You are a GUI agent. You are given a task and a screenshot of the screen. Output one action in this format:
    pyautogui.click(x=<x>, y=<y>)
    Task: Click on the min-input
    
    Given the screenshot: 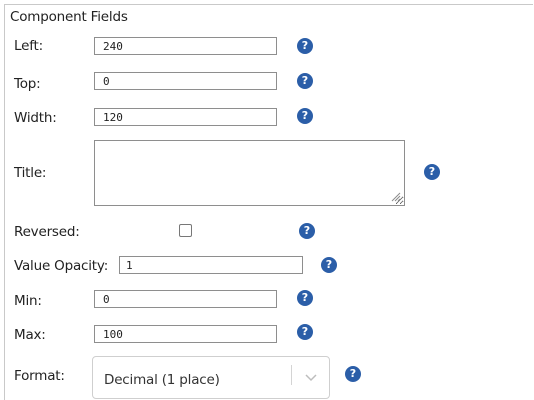 What is the action you would take?
    pyautogui.click(x=185, y=299)
    